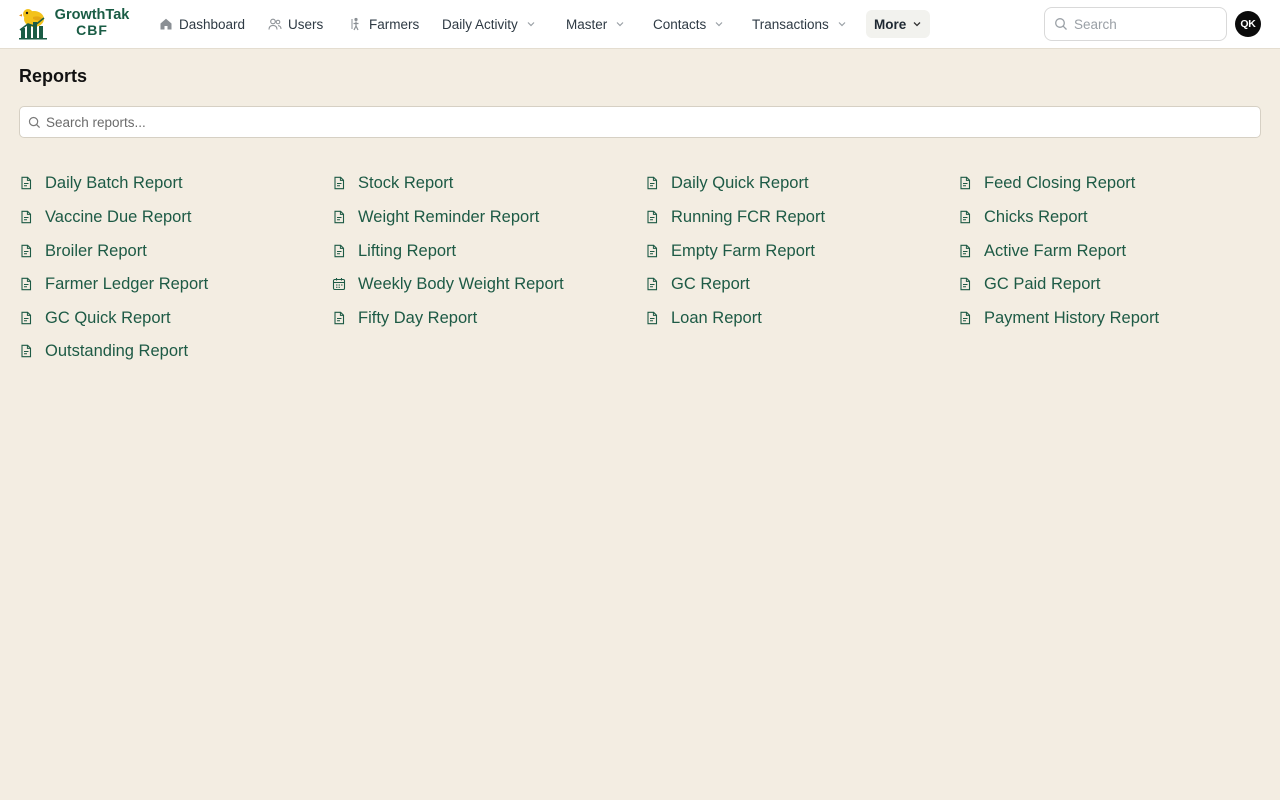  Describe the element at coordinates (118, 216) in the screenshot. I see `report-link-label: Vaccine Due Report` at that location.